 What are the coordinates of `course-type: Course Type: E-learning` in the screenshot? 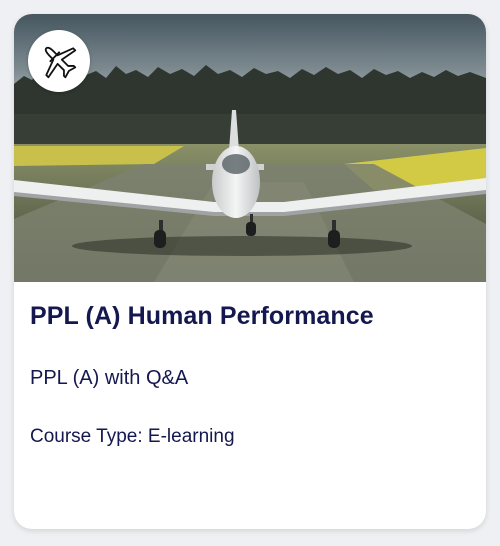 It's located at (132, 436).